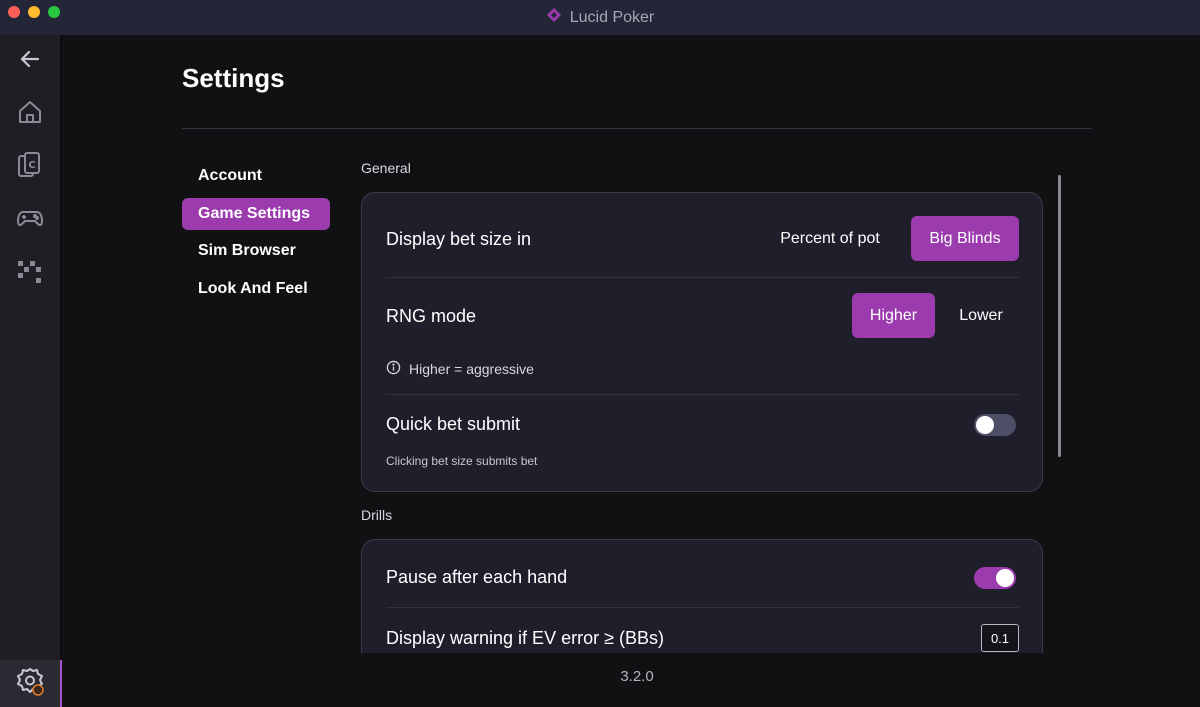 The image size is (1200, 707). I want to click on info-icon, so click(393, 369).